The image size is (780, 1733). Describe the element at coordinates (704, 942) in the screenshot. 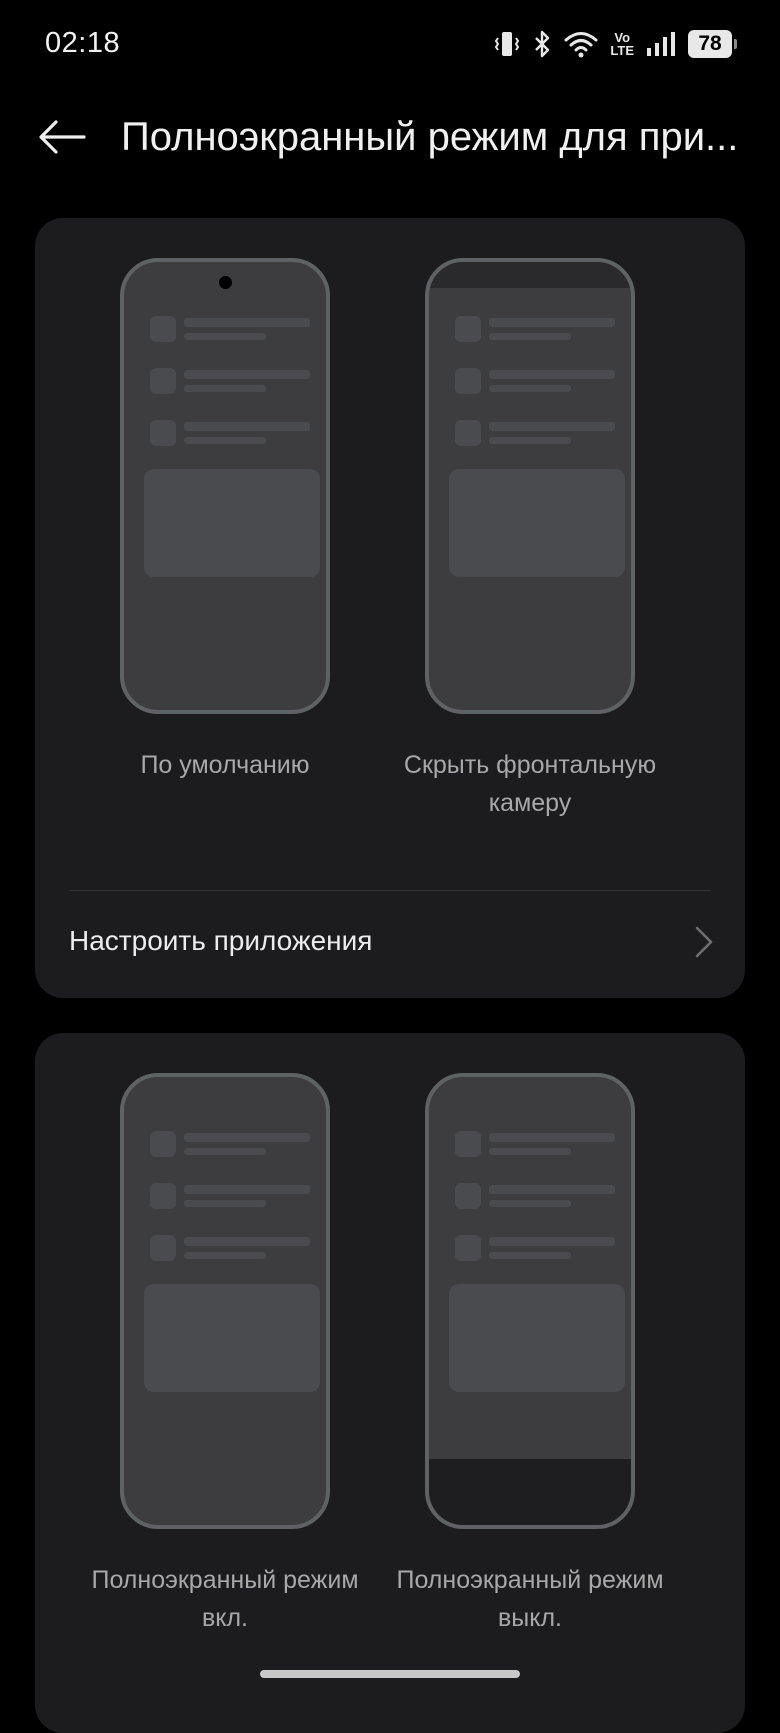

I see `chevron-right-icon` at that location.